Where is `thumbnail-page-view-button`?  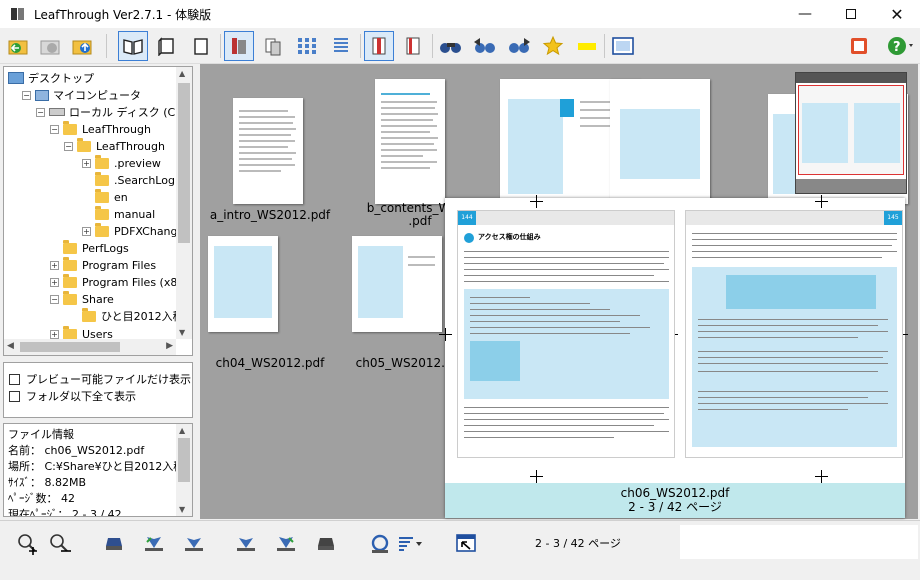
thumbnail-page-view-button is located at coordinates (273, 46).